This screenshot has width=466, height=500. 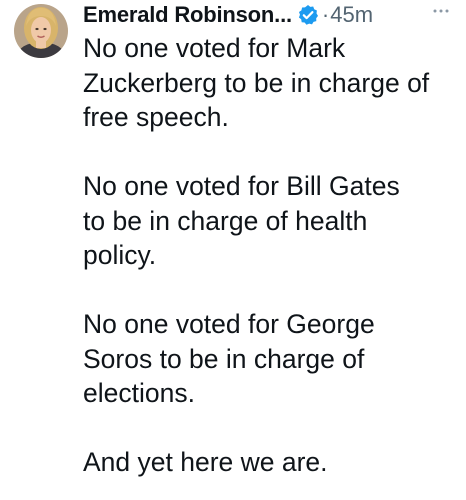 I want to click on avatar, so click(x=41, y=31).